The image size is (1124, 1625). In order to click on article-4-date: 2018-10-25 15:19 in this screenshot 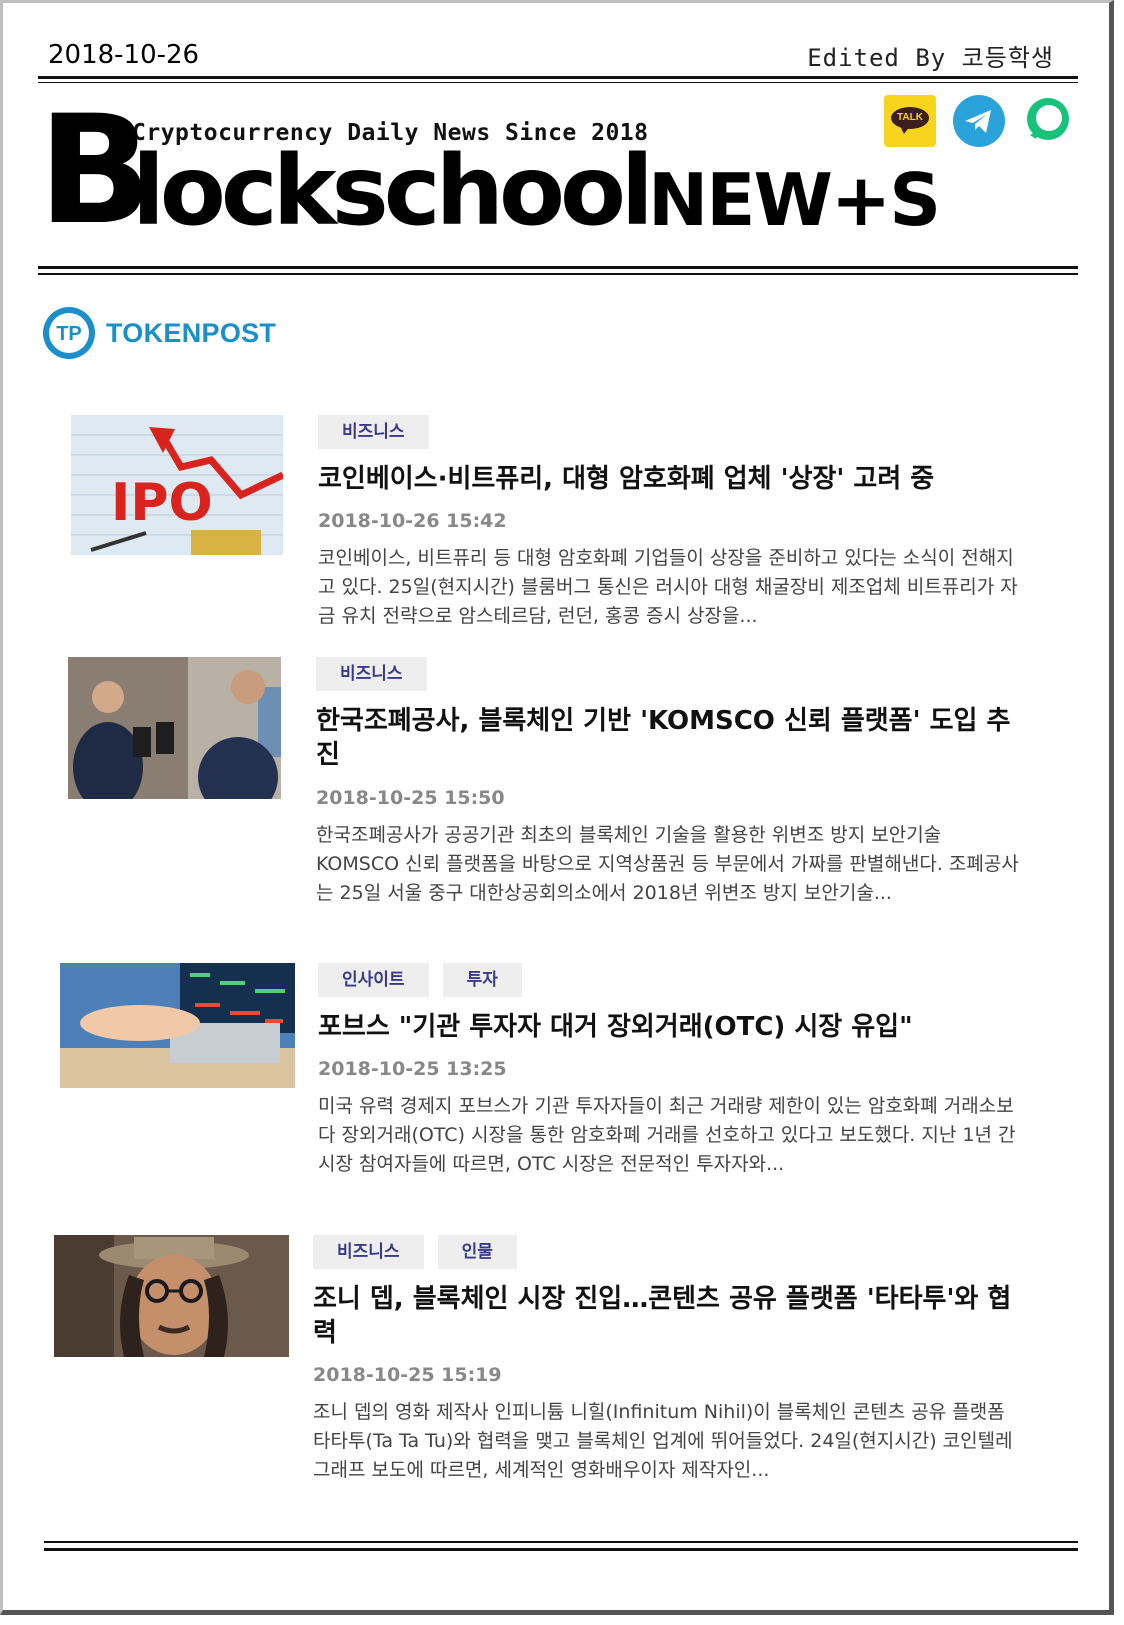, I will do `click(407, 1375)`.